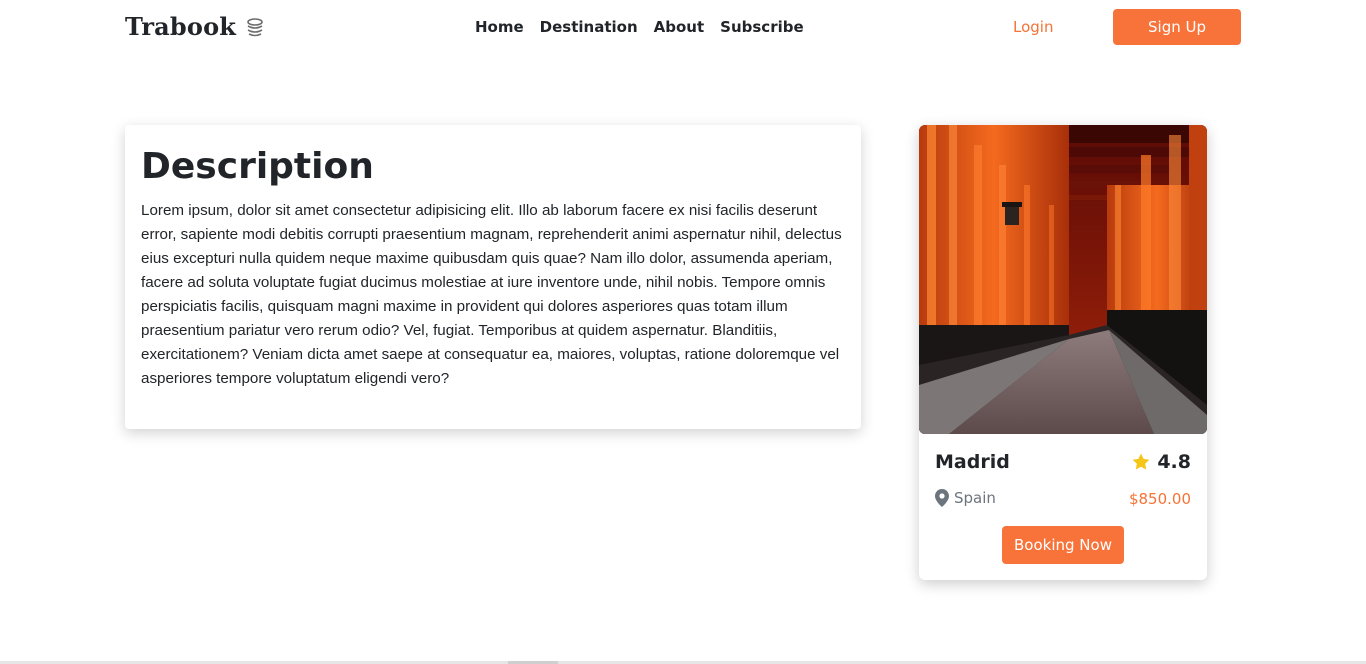 This screenshot has width=1366, height=664. What do you see at coordinates (1159, 499) in the screenshot?
I see `price: $850.00` at bounding box center [1159, 499].